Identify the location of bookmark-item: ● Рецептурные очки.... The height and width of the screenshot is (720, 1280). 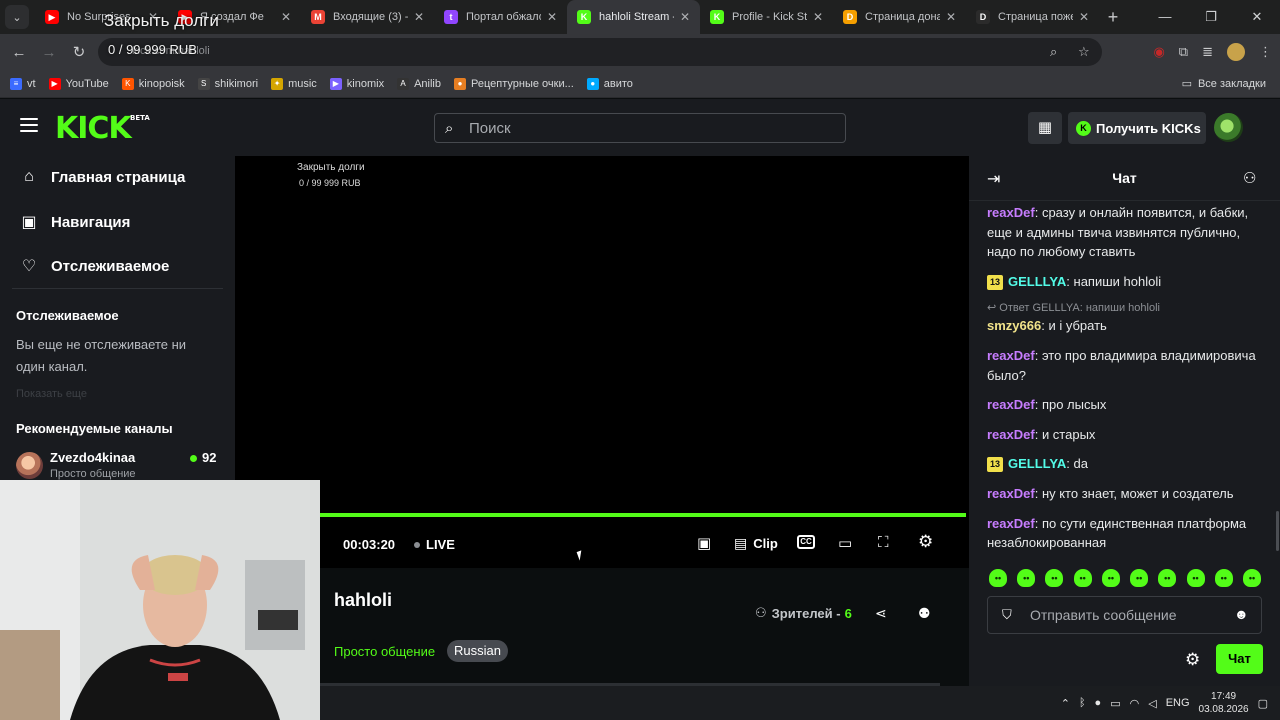
(514, 83).